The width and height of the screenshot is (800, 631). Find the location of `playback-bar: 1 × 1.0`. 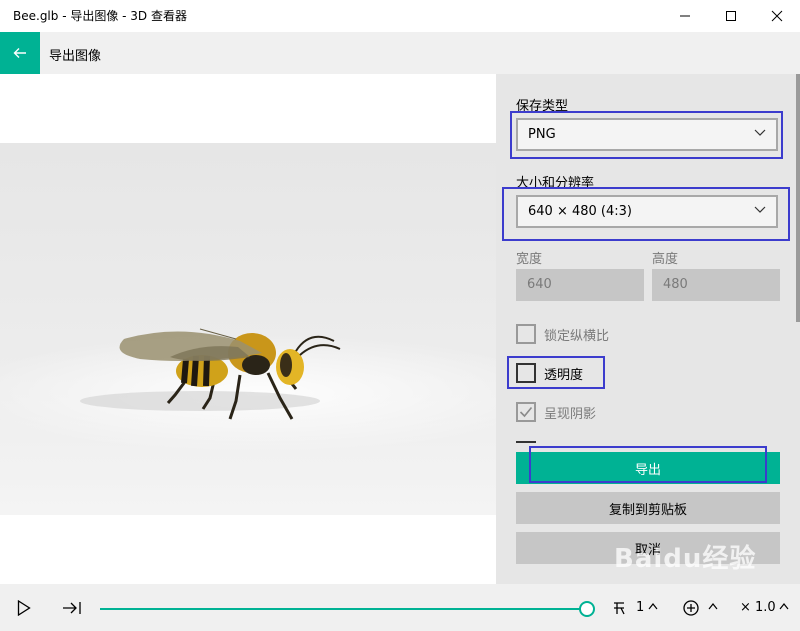

playback-bar: 1 × 1.0 is located at coordinates (400, 607).